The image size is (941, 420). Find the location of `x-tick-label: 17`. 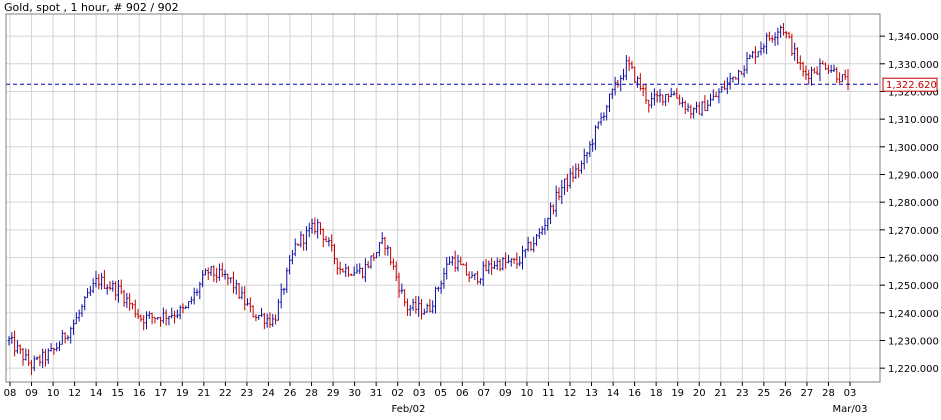

x-tick-label: 17 is located at coordinates (160, 393).